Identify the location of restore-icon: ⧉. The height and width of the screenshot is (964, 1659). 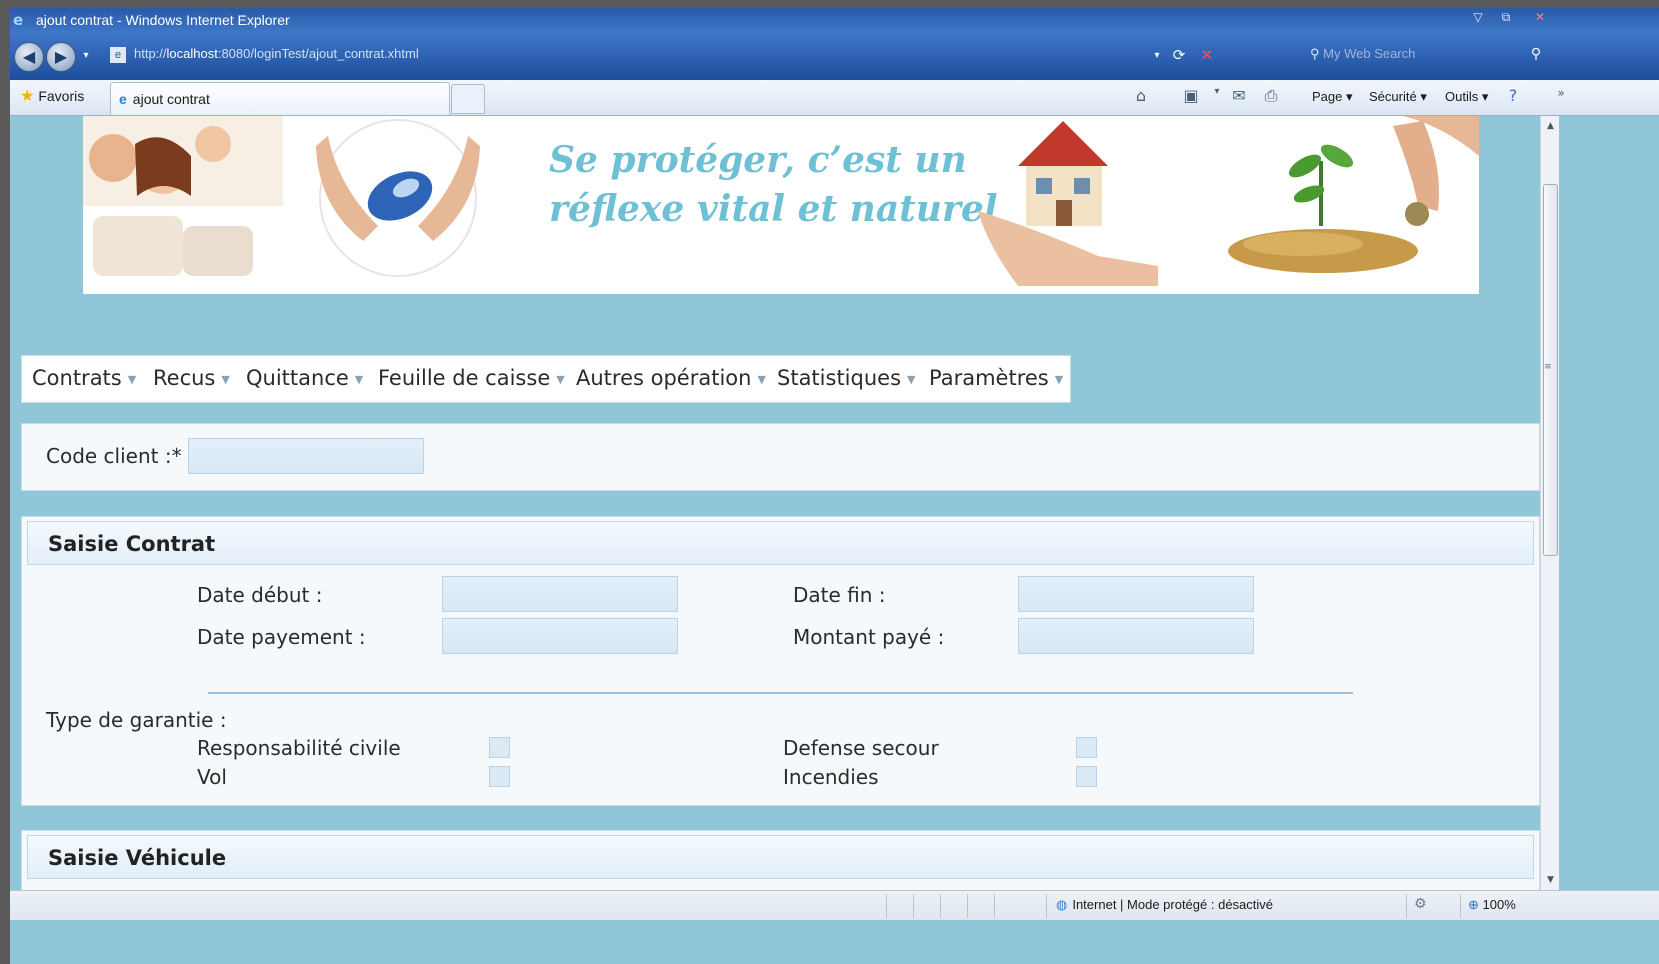
(1506, 18).